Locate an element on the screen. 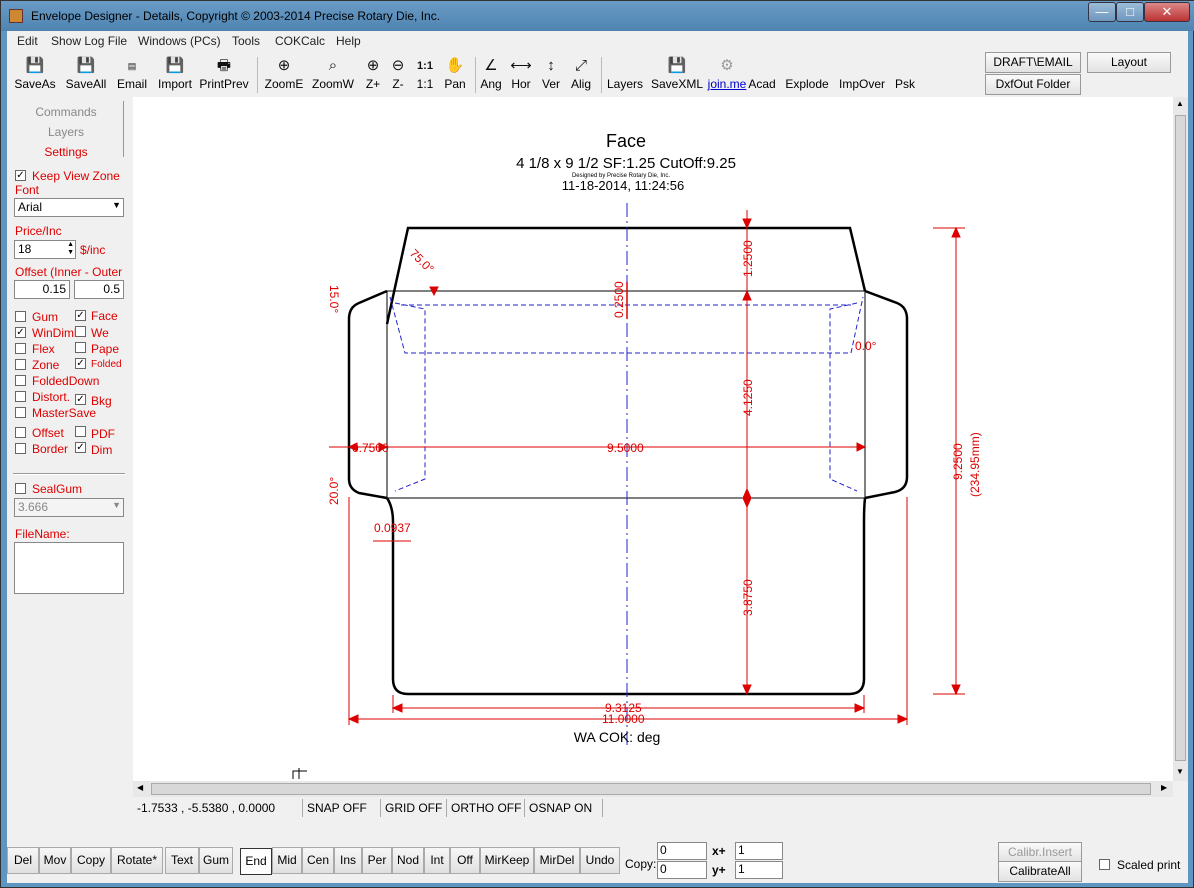  offset-inner-input: 0.15 is located at coordinates (42, 289).